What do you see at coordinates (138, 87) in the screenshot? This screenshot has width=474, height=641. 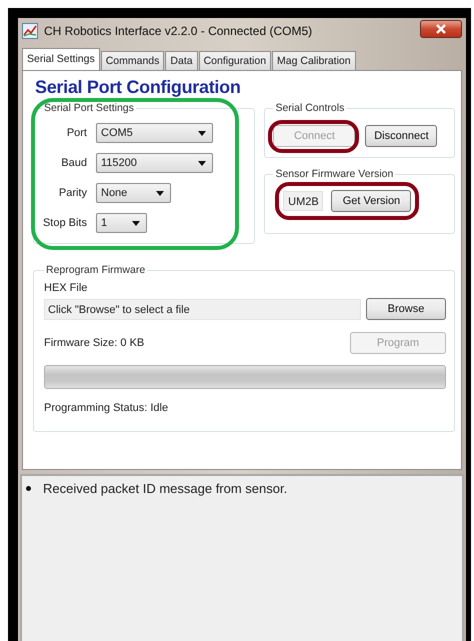 I see `section-heading: Serial Port Configuration` at bounding box center [138, 87].